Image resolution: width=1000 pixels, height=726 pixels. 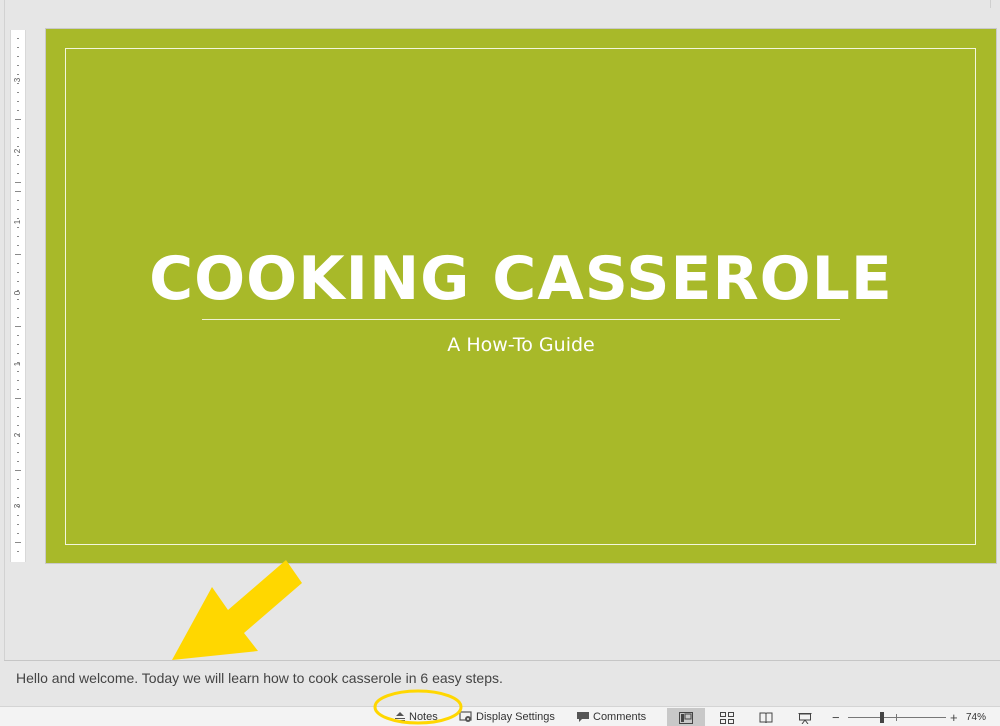 I want to click on notes-button: Notes, so click(x=416, y=716).